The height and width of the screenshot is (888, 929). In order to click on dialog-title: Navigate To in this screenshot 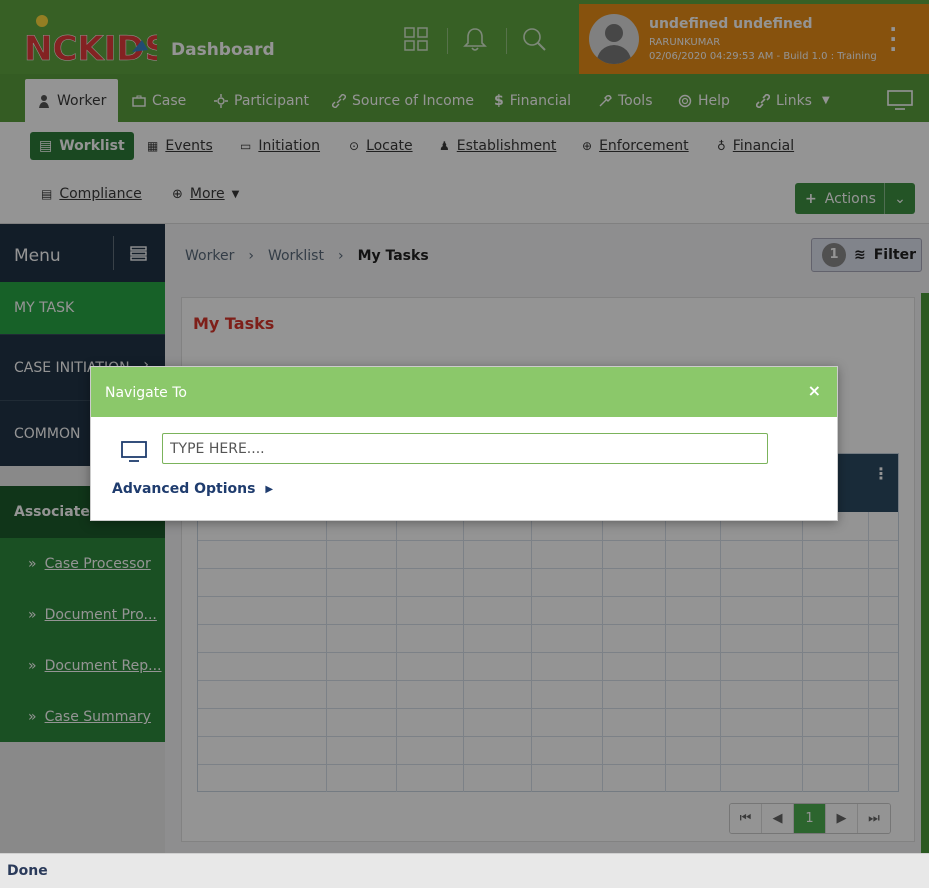, I will do `click(146, 393)`.